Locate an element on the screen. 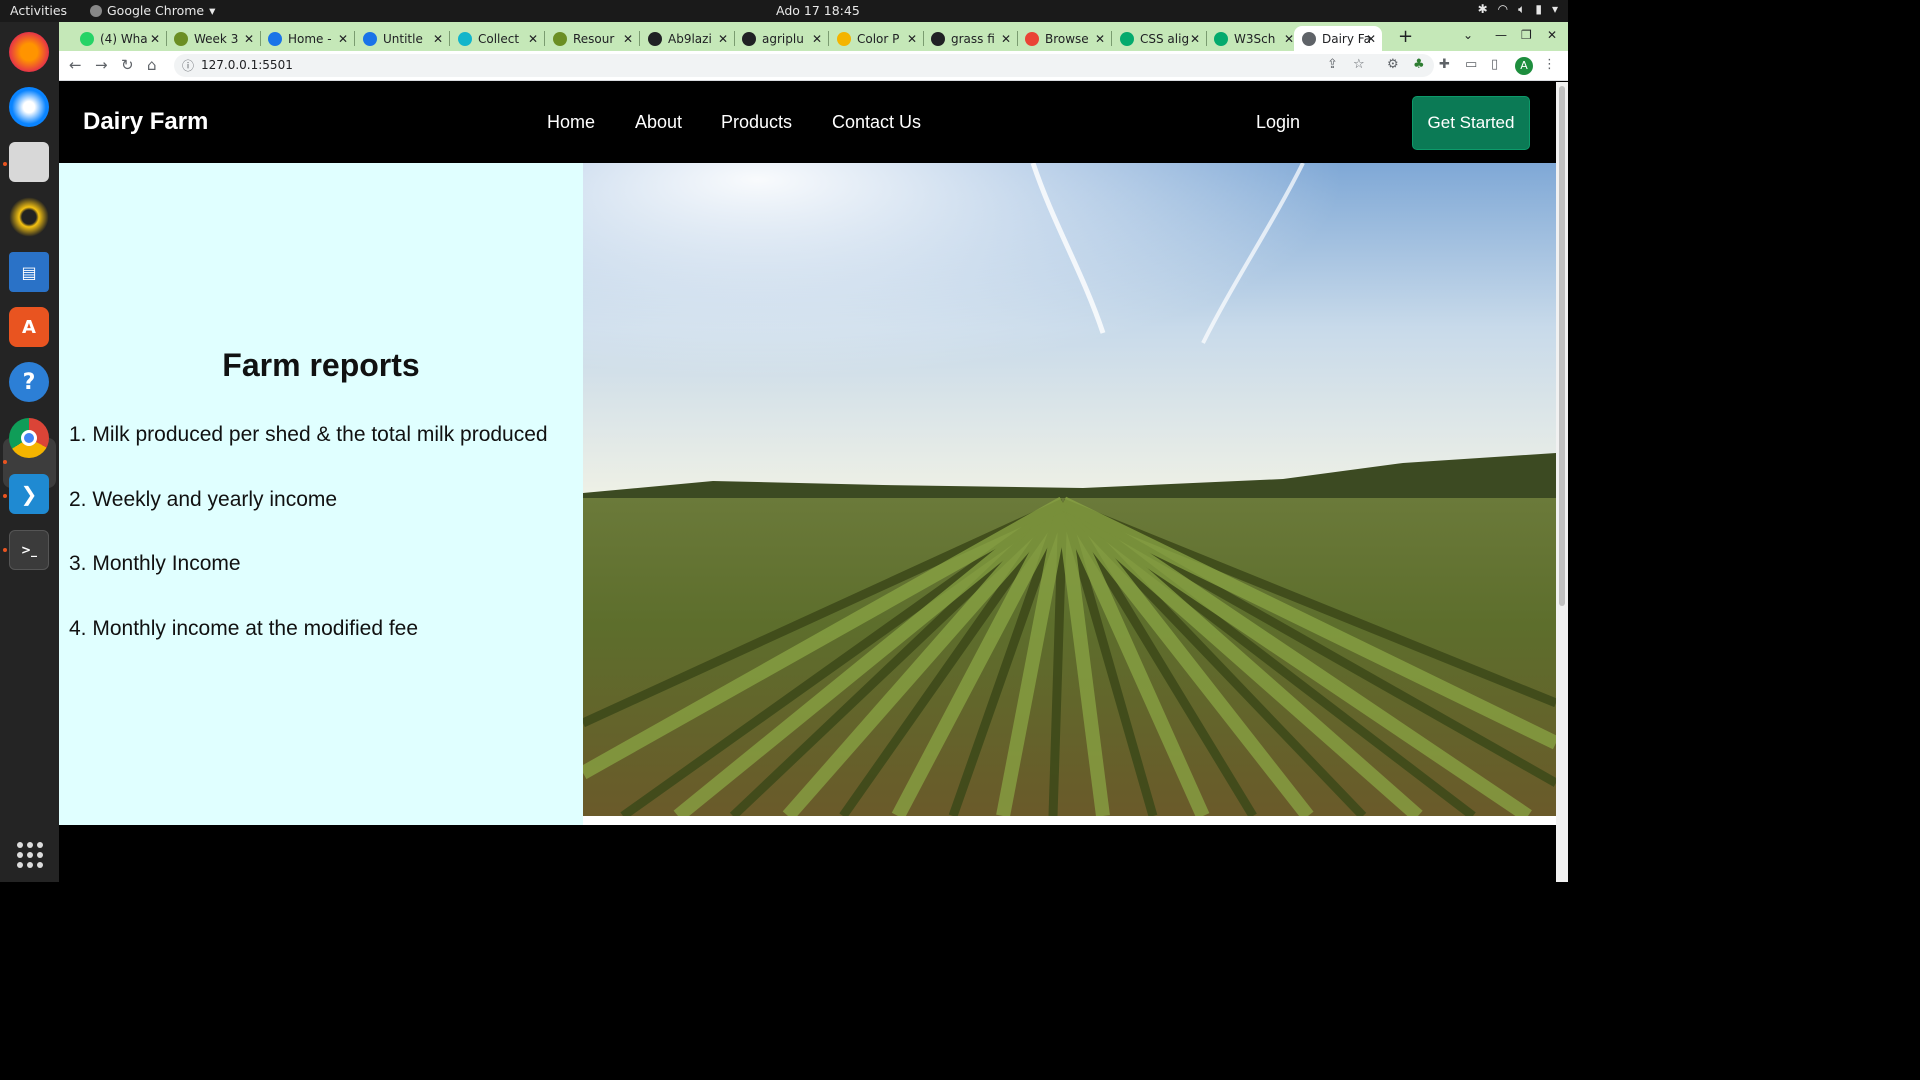 The height and width of the screenshot is (1080, 1920). extension-bug-icon: ⚙ is located at coordinates (1393, 64).